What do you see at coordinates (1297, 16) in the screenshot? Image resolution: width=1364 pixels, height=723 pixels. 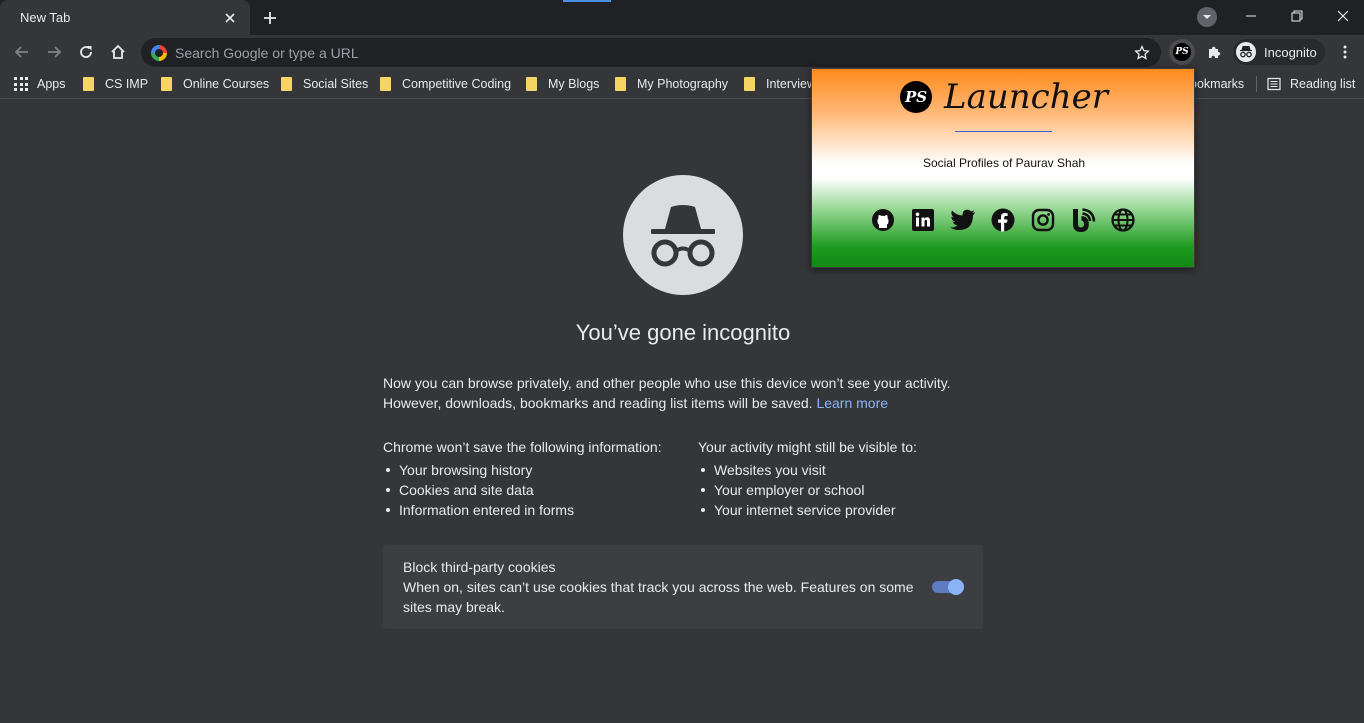 I see `restore-icon` at bounding box center [1297, 16].